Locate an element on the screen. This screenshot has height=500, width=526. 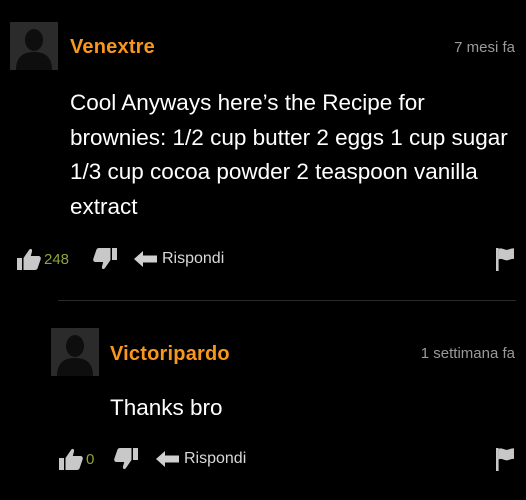
comment-timestamp: 7 mesi fa is located at coordinates (484, 47).